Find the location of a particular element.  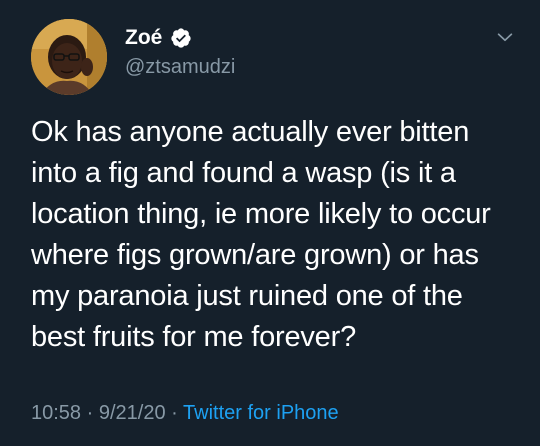

tweet-date: 9/21/20 is located at coordinates (132, 413).